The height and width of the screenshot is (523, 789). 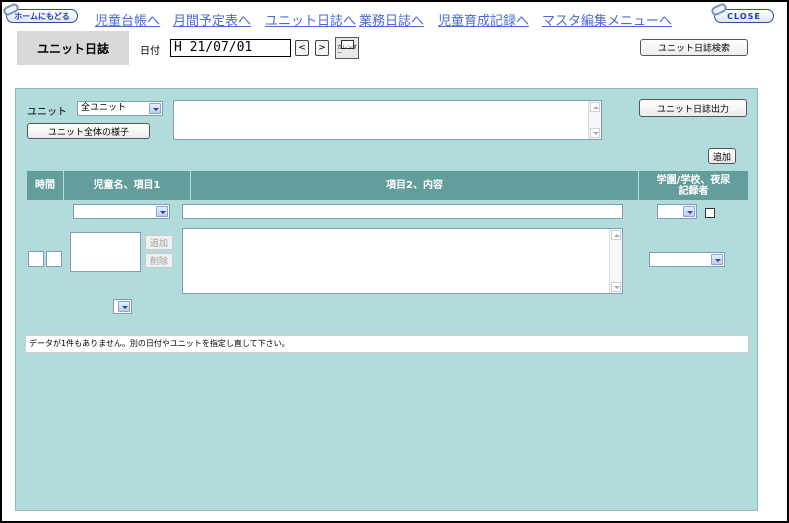 What do you see at coordinates (710, 213) in the screenshot?
I see `bedwetting-checkbox` at bounding box center [710, 213].